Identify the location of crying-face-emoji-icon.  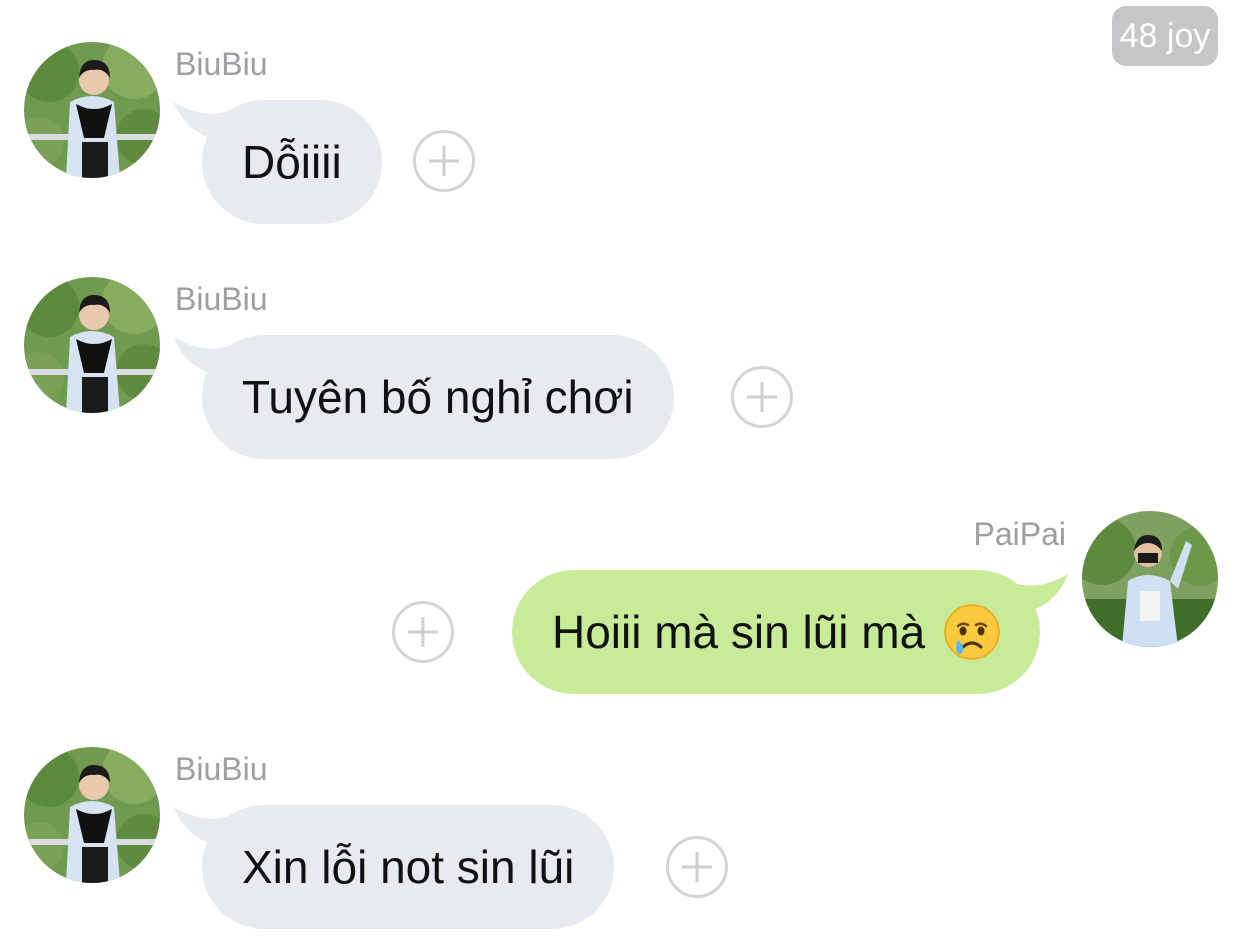
(972, 632).